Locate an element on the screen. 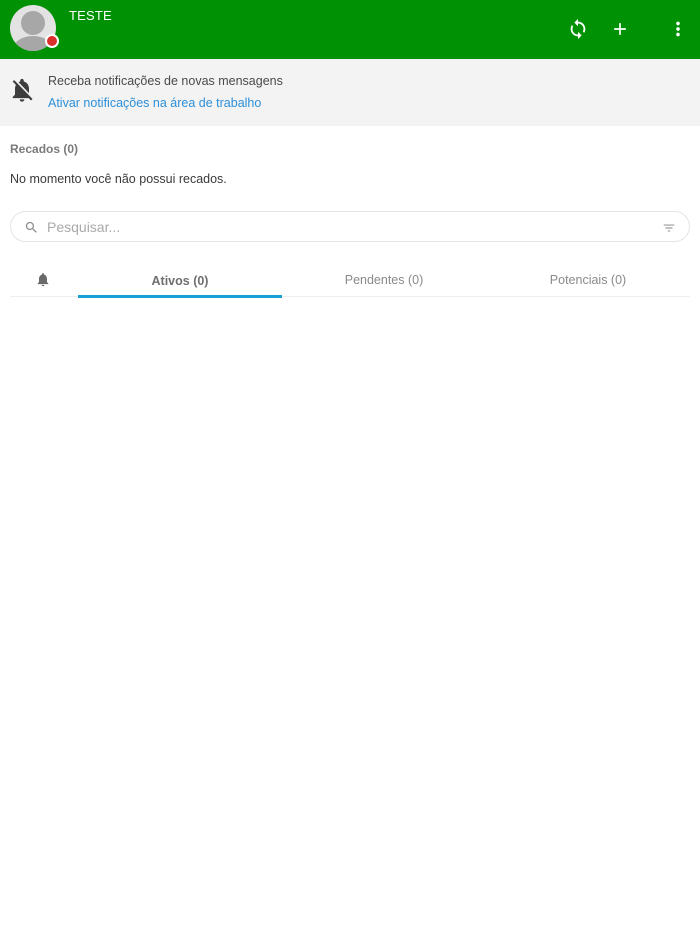  bell-off-icon is located at coordinates (22, 90).